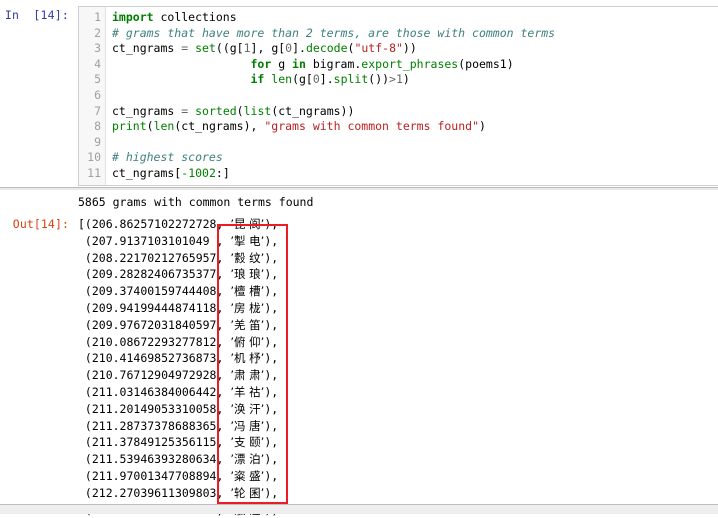 The width and height of the screenshot is (718, 518). I want to click on code-operator: >, so click(392, 79).